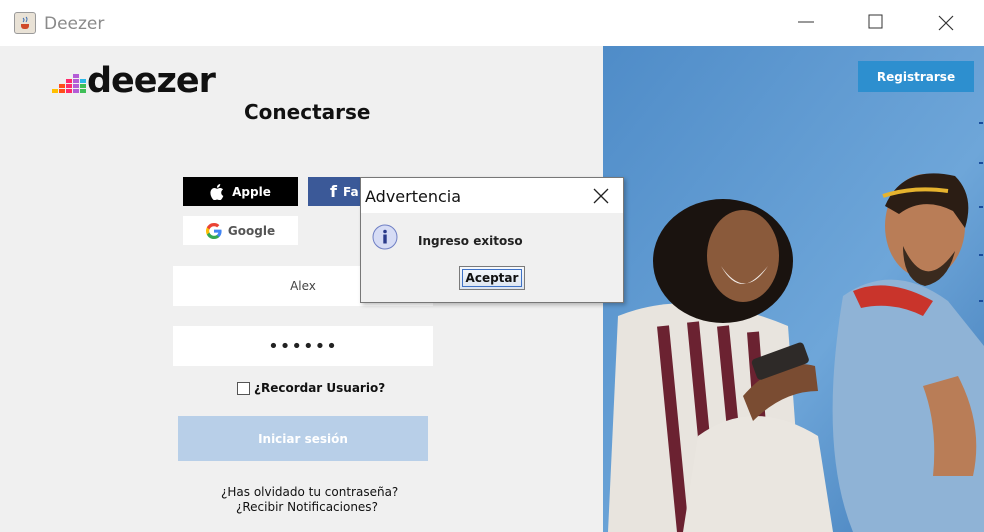 This screenshot has height=532, width=984. Describe the element at coordinates (251, 191) in the screenshot. I see `apple-login-label: Apple` at that location.